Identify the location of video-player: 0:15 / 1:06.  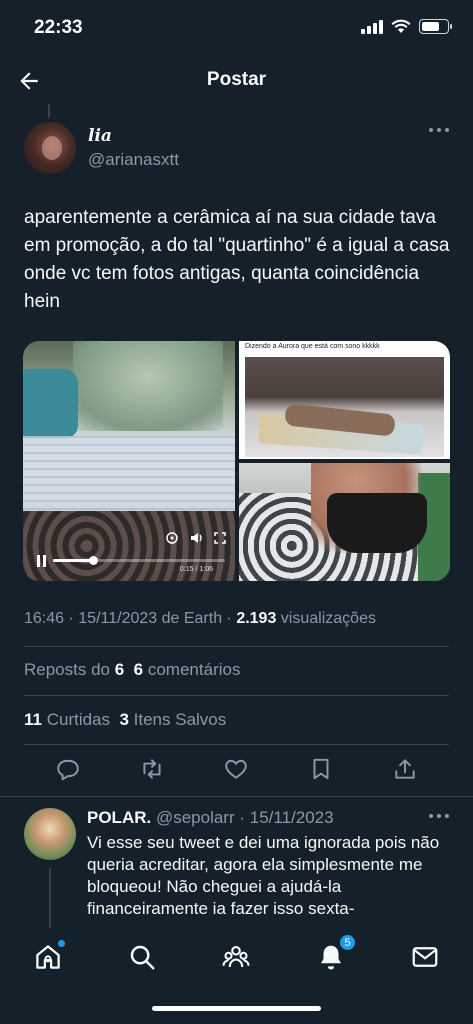
(129, 461).